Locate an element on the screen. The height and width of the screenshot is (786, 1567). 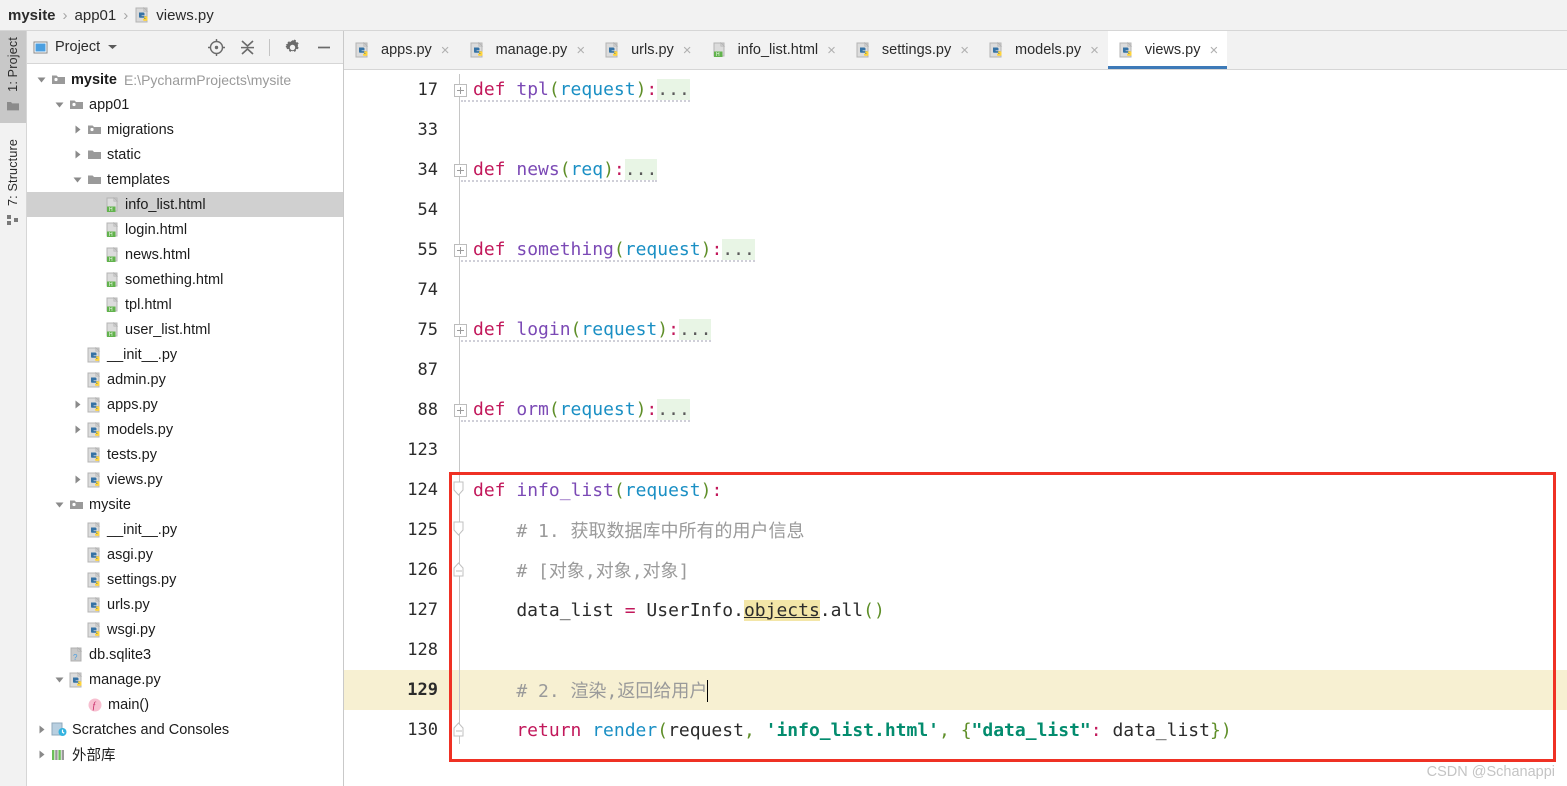
line-number: 33 is located at coordinates (396, 130).